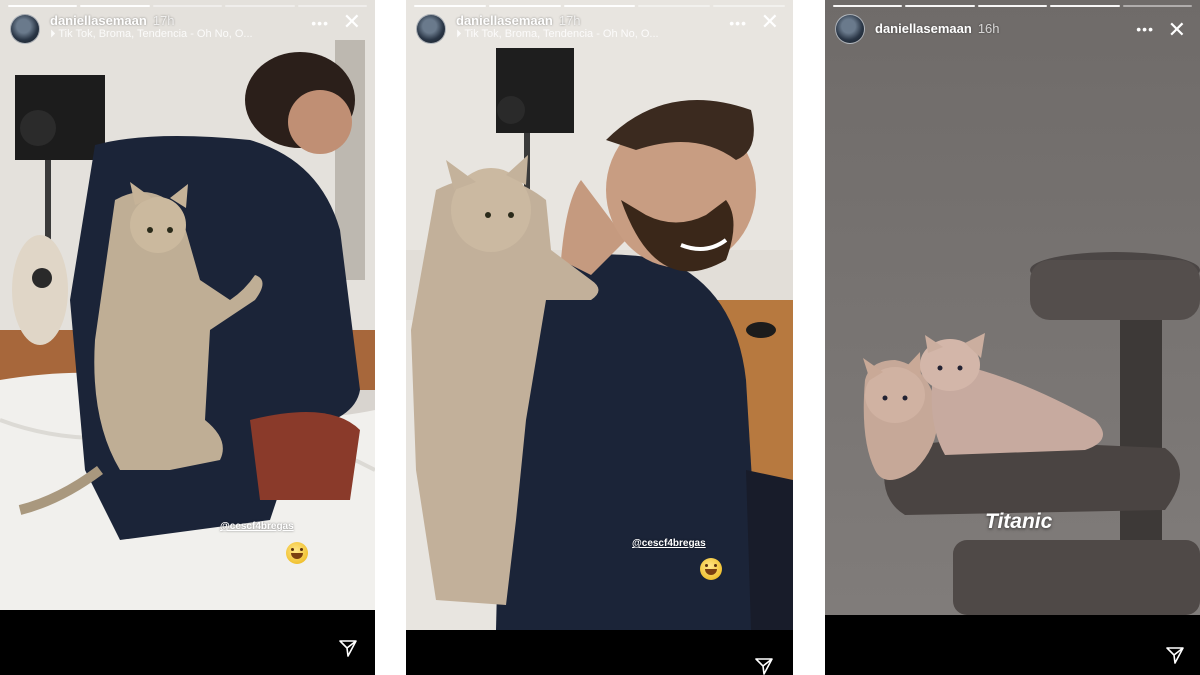 This screenshot has height=675, width=1200. Describe the element at coordinates (988, 28) in the screenshot. I see `story-time: 16h` at that location.